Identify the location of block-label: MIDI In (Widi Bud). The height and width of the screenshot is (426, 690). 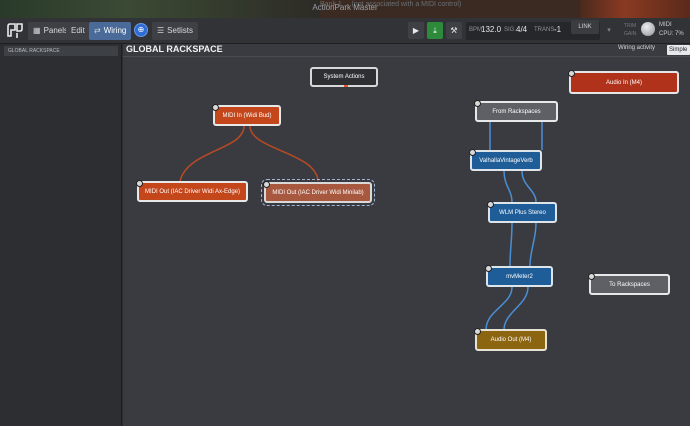
(247, 115).